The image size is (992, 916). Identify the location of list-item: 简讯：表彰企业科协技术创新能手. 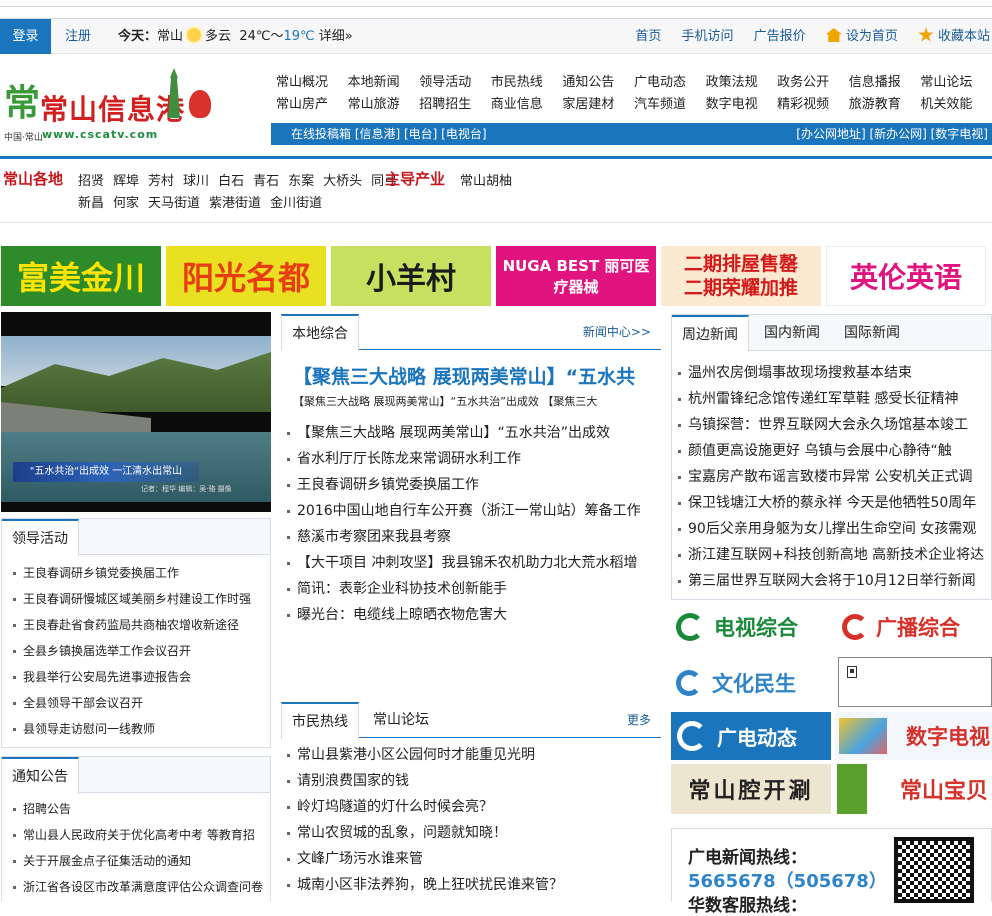
(471, 589).